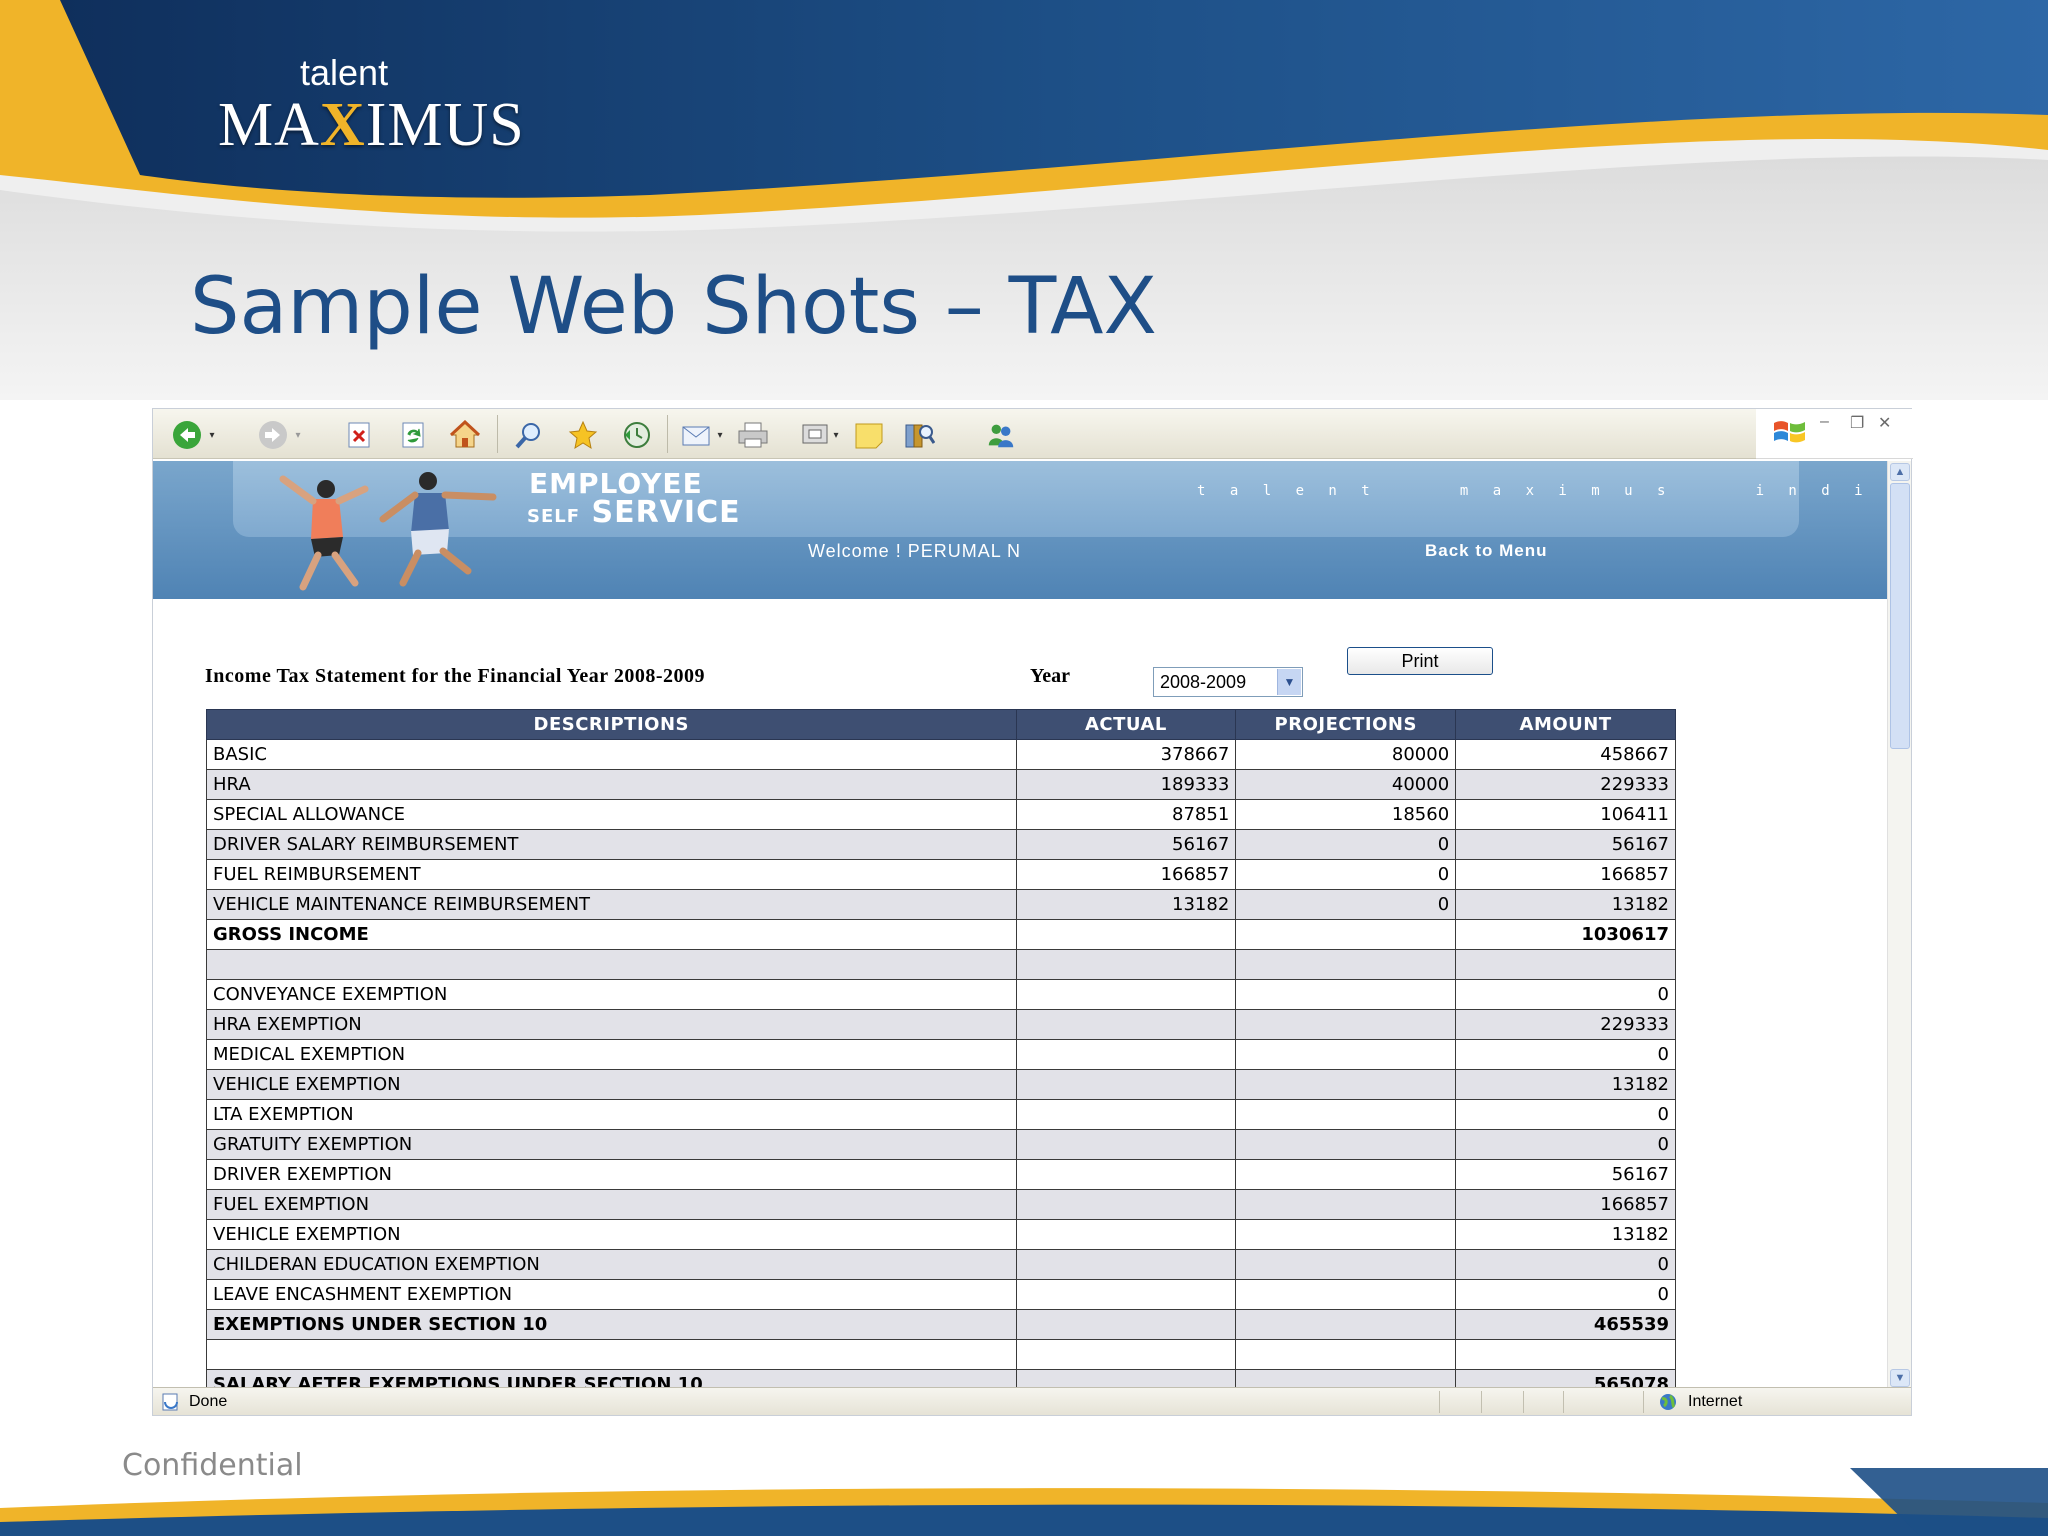 This screenshot has height=1536, width=2048. Describe the element at coordinates (497, 434) in the screenshot. I see `toolbar-separator` at that location.